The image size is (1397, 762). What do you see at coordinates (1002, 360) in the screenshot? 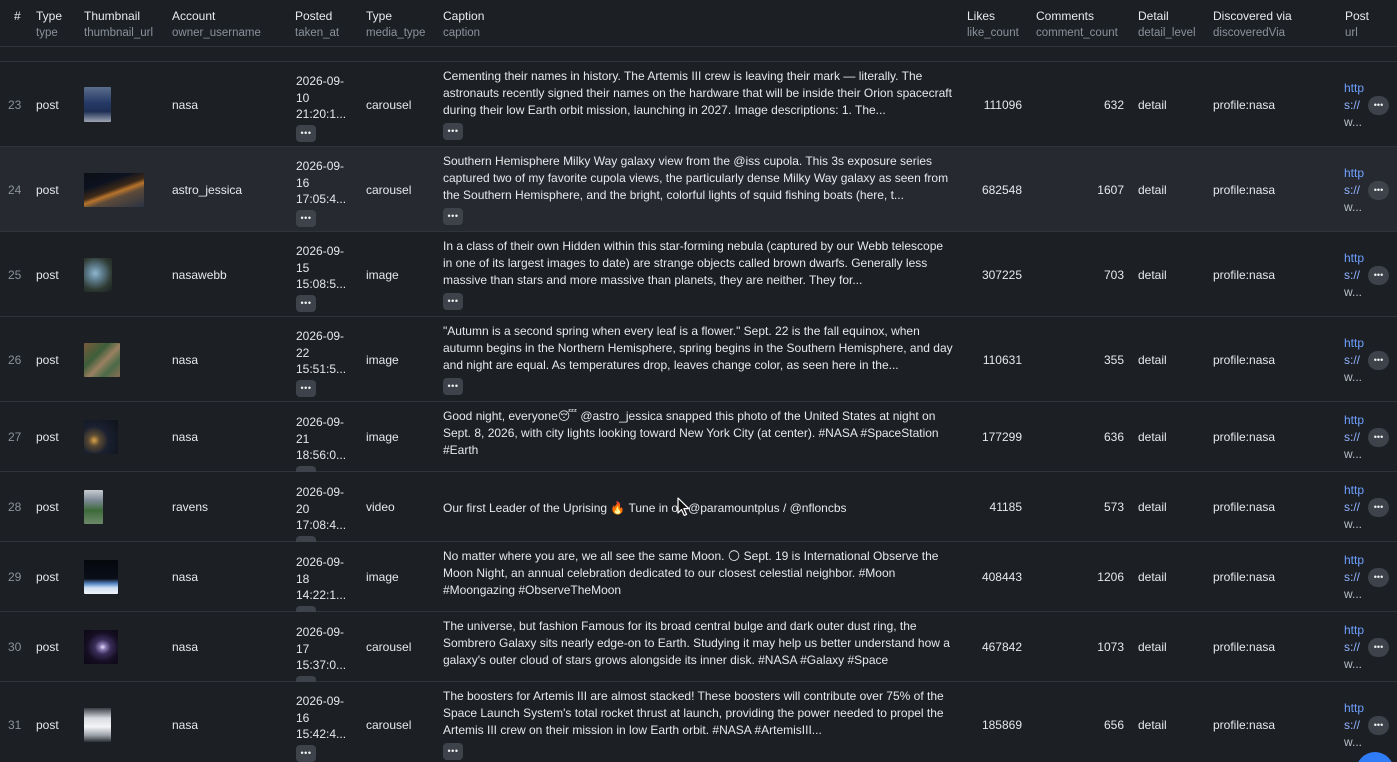
I see `like-count-cell: 110631` at bounding box center [1002, 360].